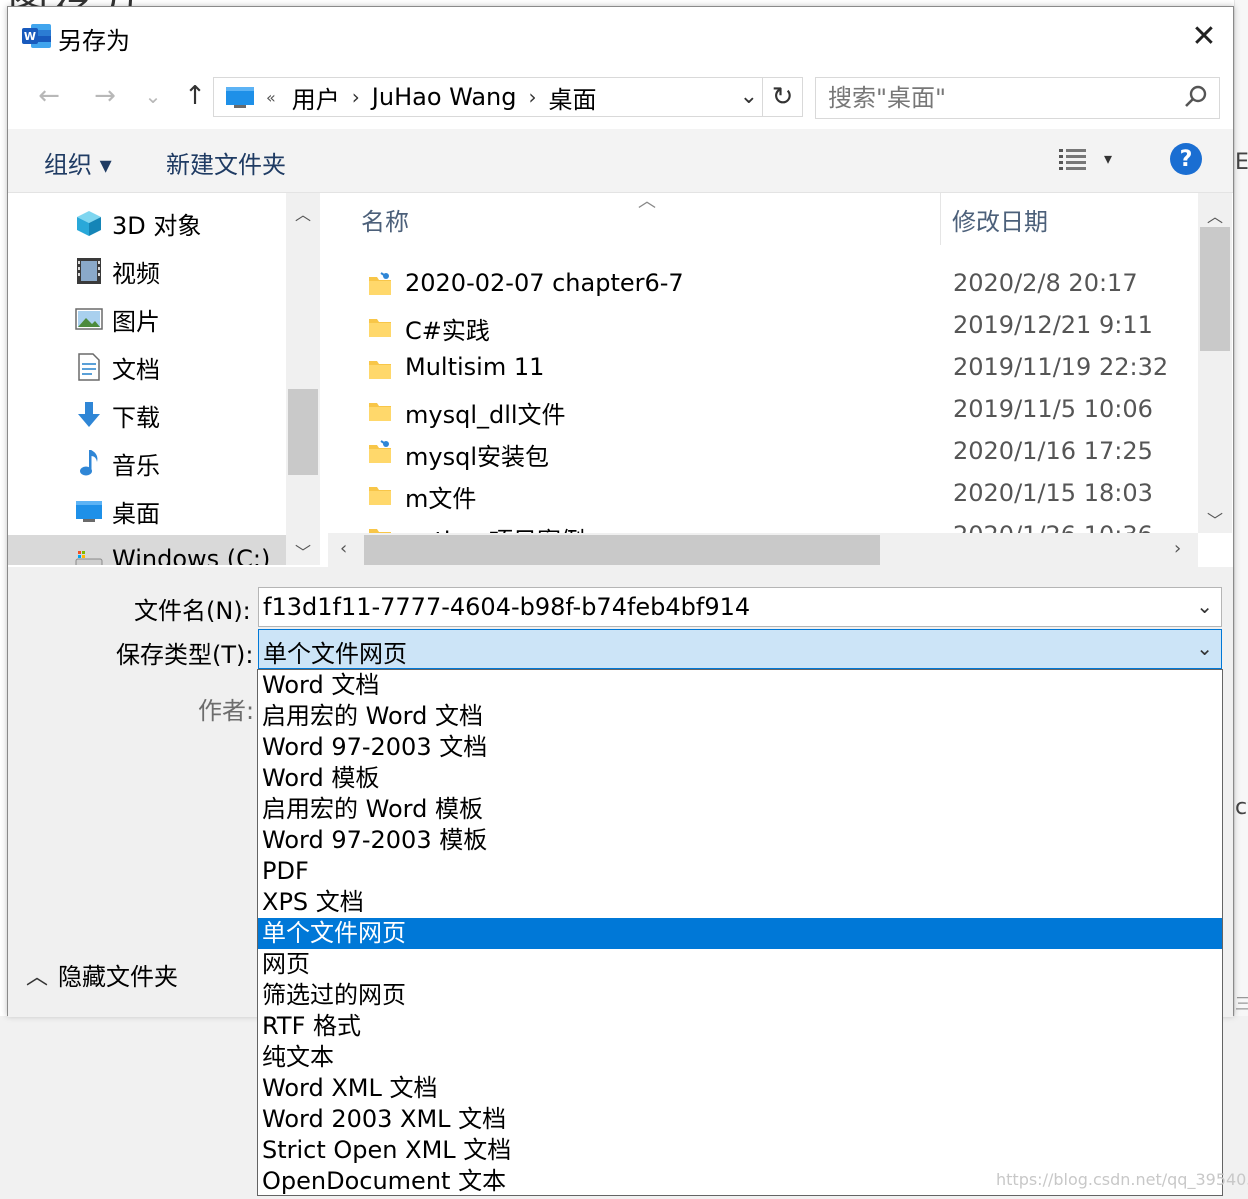  What do you see at coordinates (147, 367) in the screenshot?
I see `nav-item-documents: 文档` at bounding box center [147, 367].